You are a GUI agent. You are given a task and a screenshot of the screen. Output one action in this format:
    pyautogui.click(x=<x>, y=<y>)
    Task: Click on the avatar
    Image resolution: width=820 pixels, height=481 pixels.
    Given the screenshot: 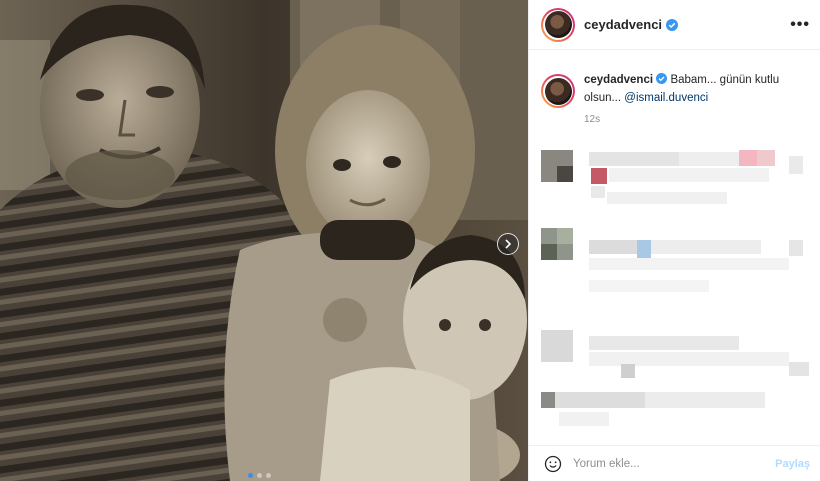 What is the action you would take?
    pyautogui.click(x=558, y=24)
    